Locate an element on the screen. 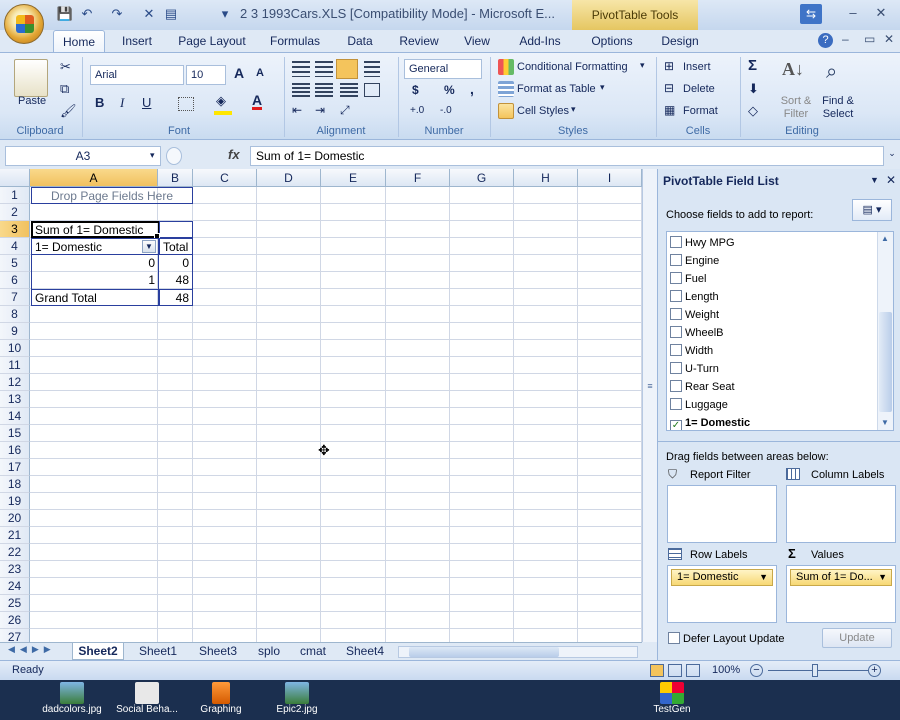 The height and width of the screenshot is (720, 900). horizontal-scrollbar is located at coordinates (518, 652).